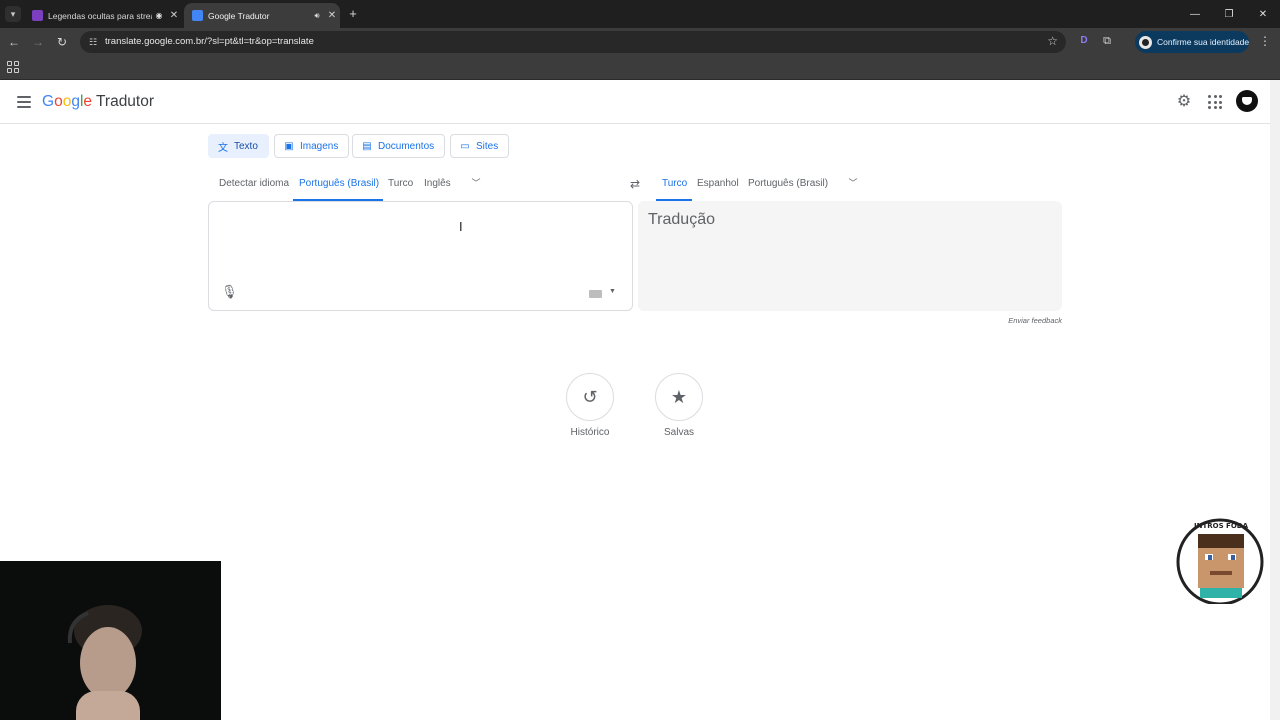 The height and width of the screenshot is (720, 1280). What do you see at coordinates (1184, 102) in the screenshot?
I see `settings-gear-icon: ⚙` at bounding box center [1184, 102].